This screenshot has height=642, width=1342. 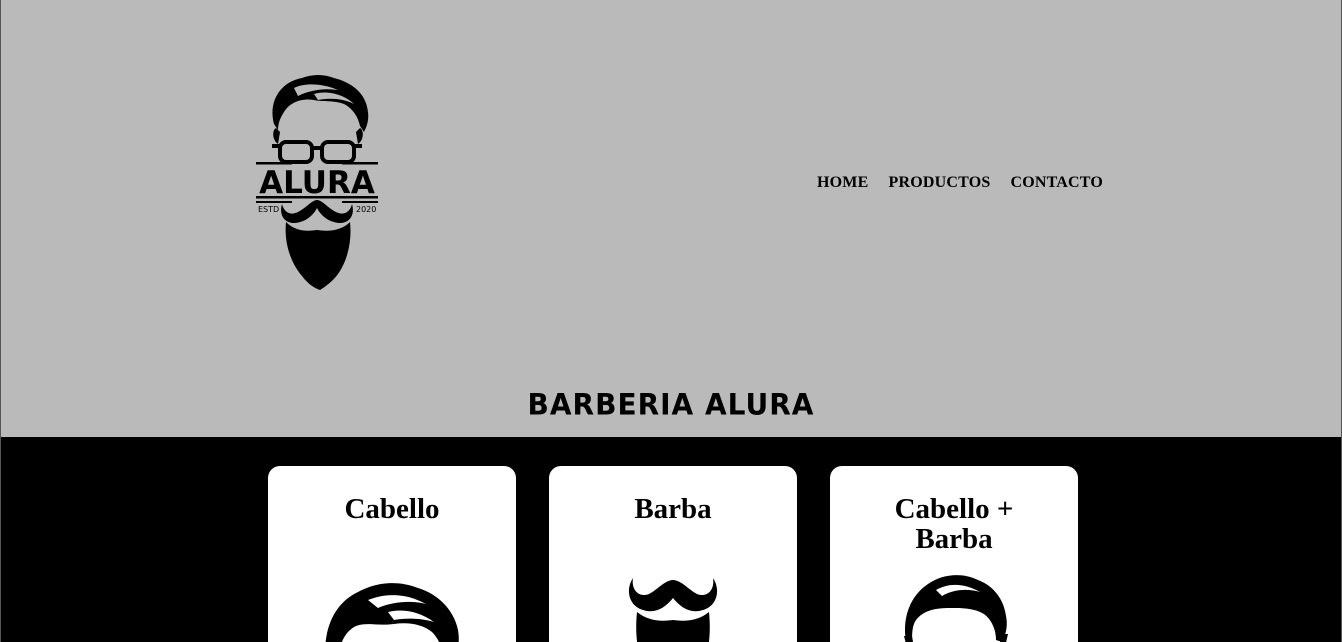 I want to click on card-title: Barba, so click(x=673, y=509).